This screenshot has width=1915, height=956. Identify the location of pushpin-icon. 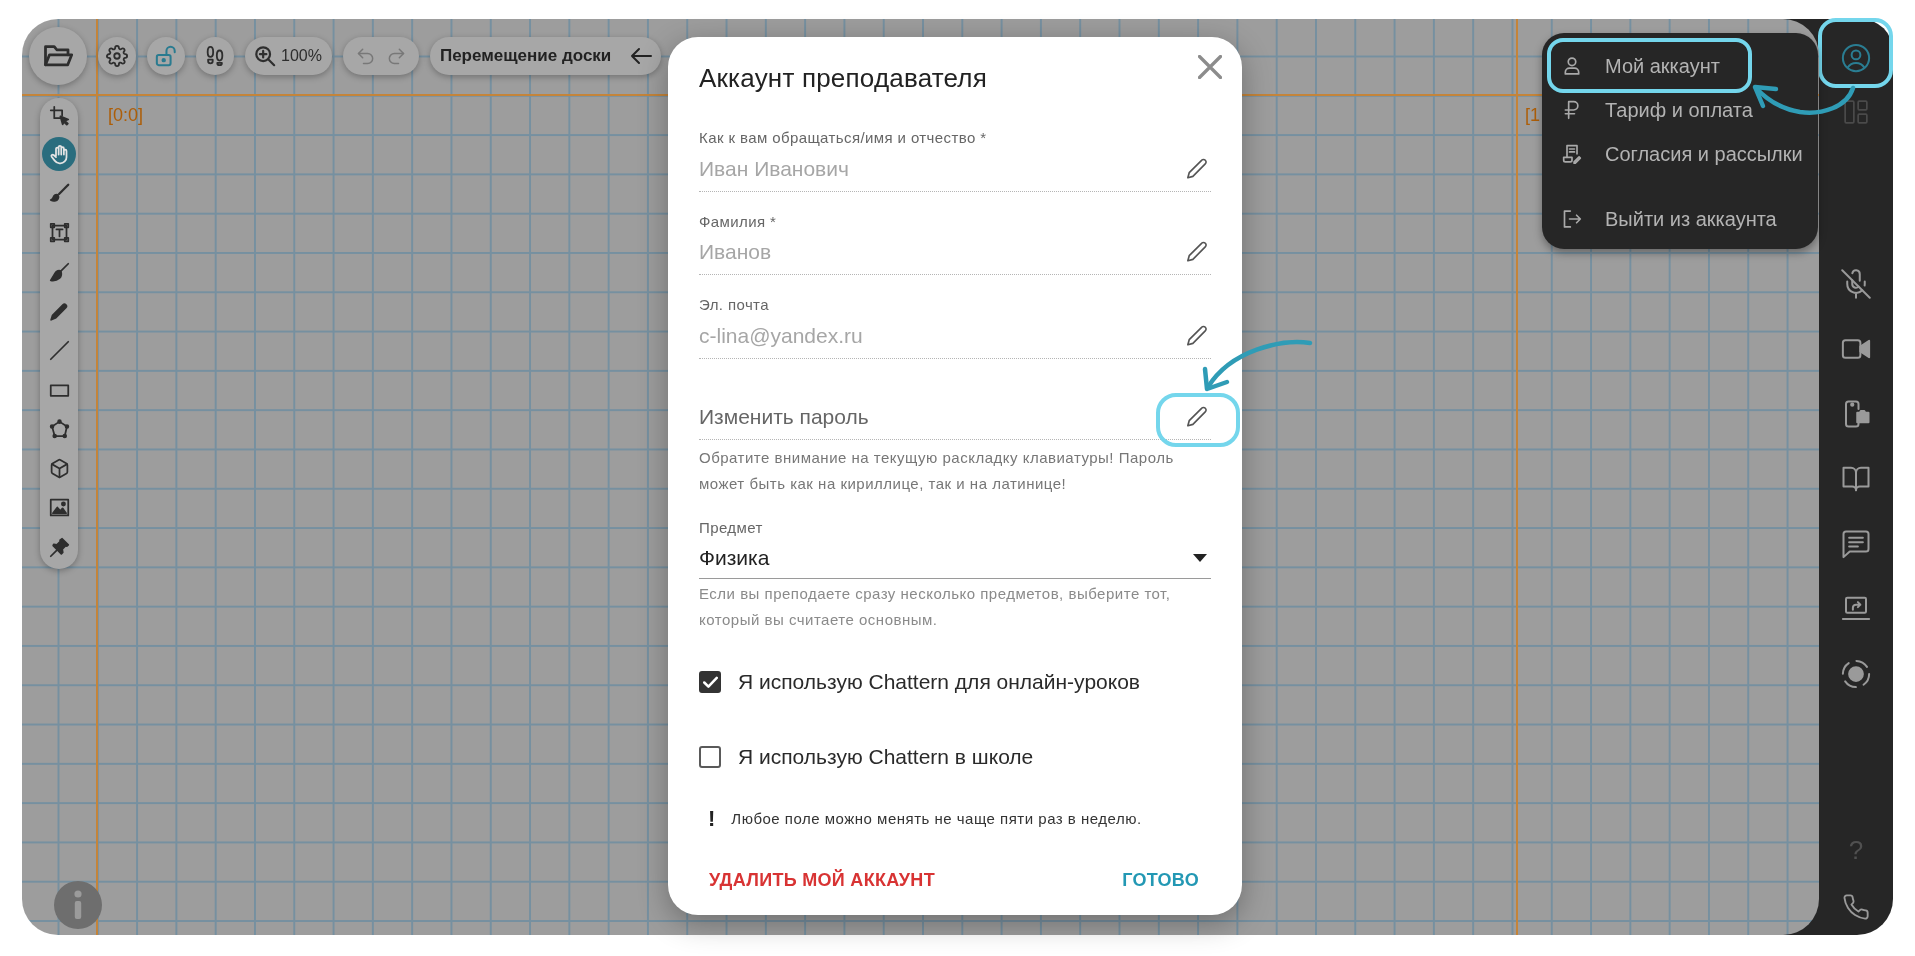
(59, 547).